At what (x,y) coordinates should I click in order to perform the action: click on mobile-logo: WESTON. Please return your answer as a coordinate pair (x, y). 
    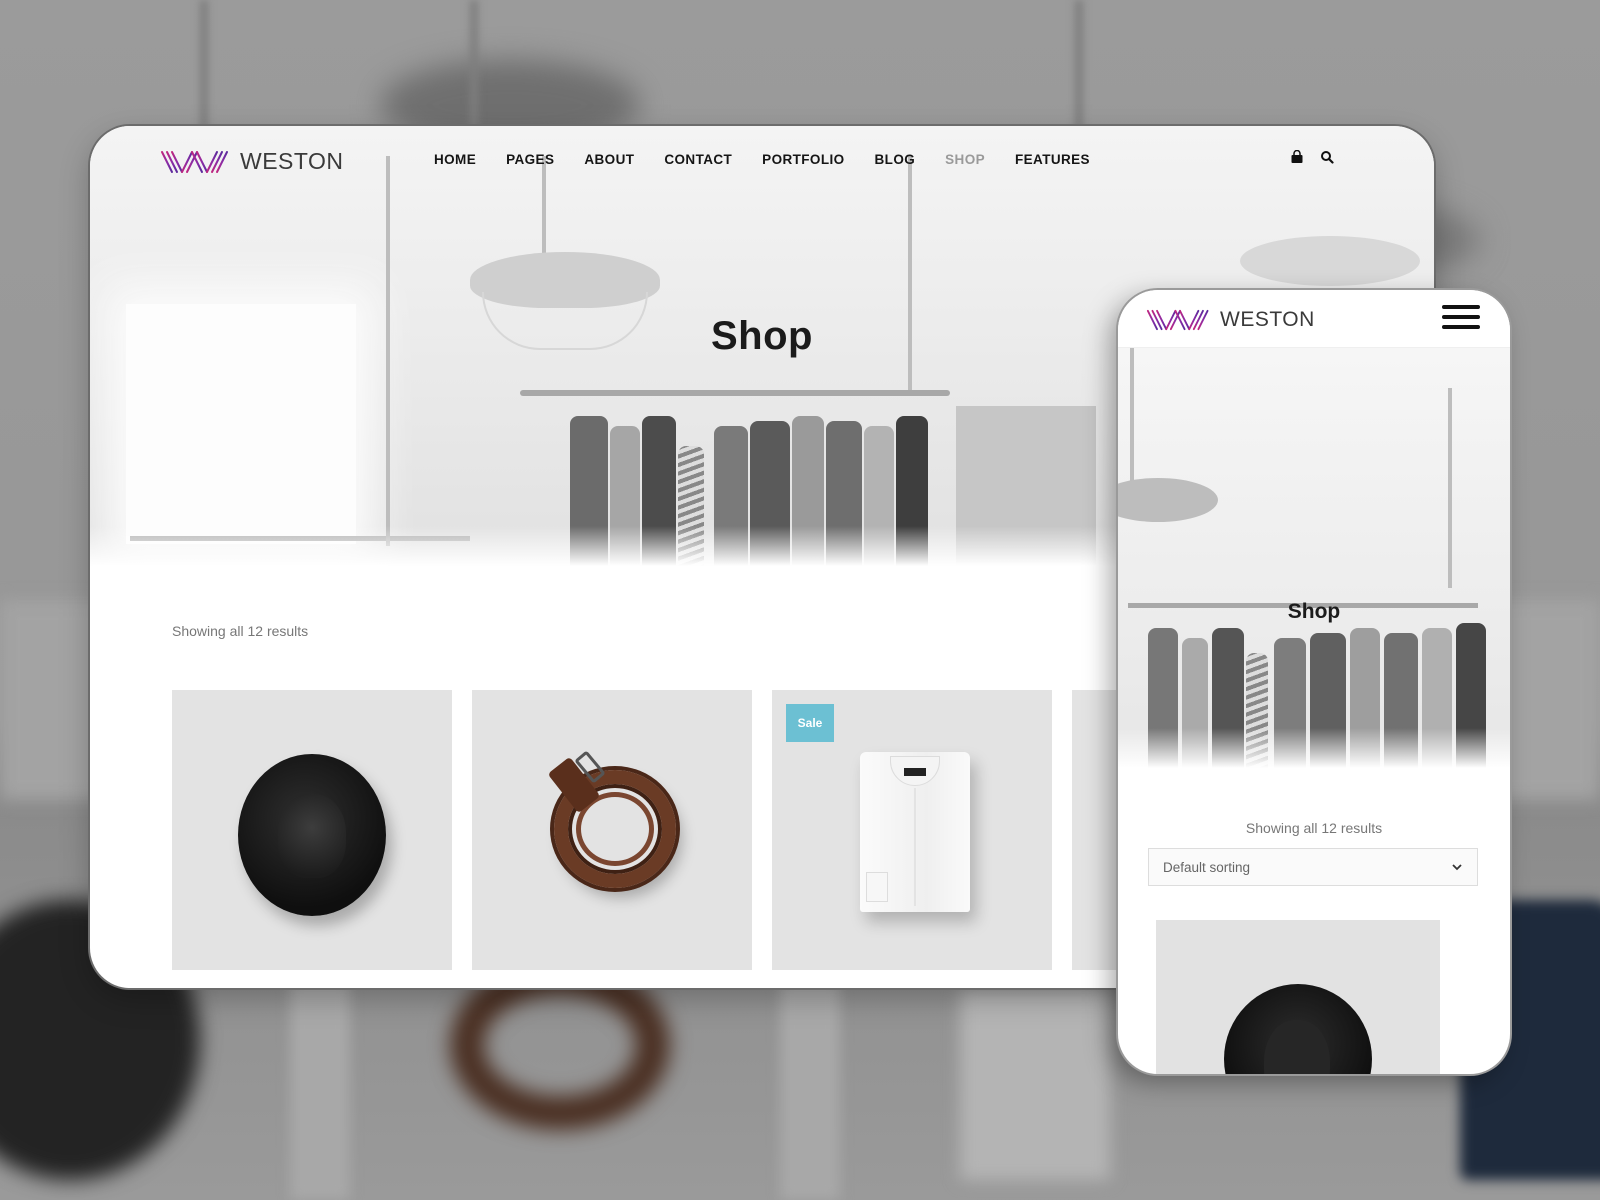
    Looking at the image, I should click on (1230, 320).